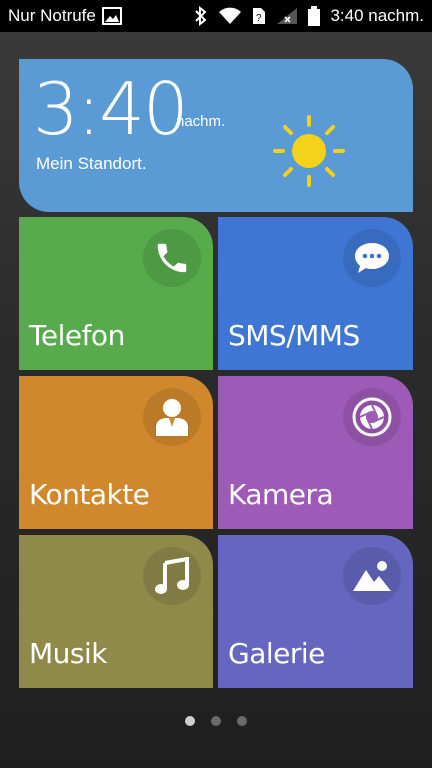  What do you see at coordinates (372, 258) in the screenshot?
I see `chat-bubble-icon` at bounding box center [372, 258].